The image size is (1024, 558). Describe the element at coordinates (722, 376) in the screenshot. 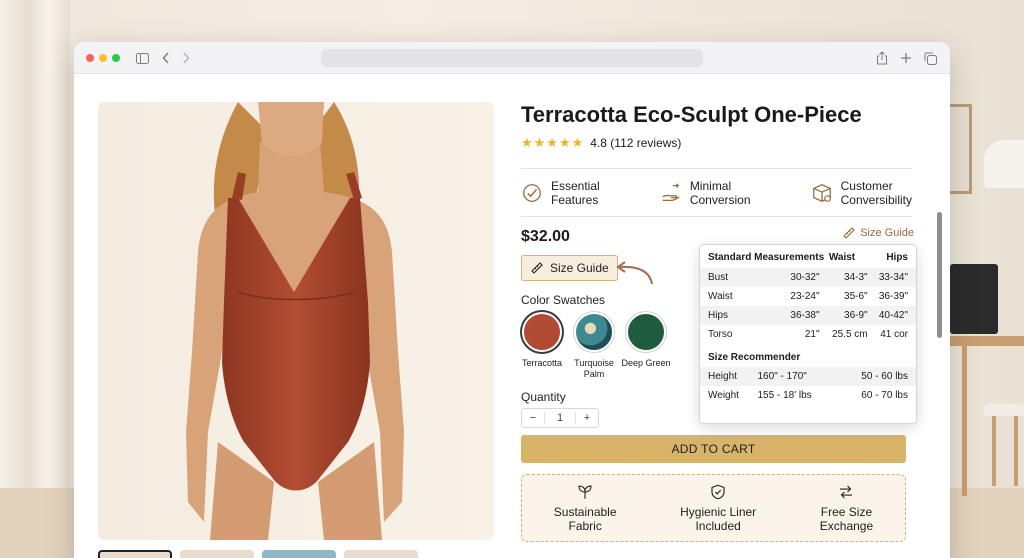

I see `table-cell: Height` at that location.